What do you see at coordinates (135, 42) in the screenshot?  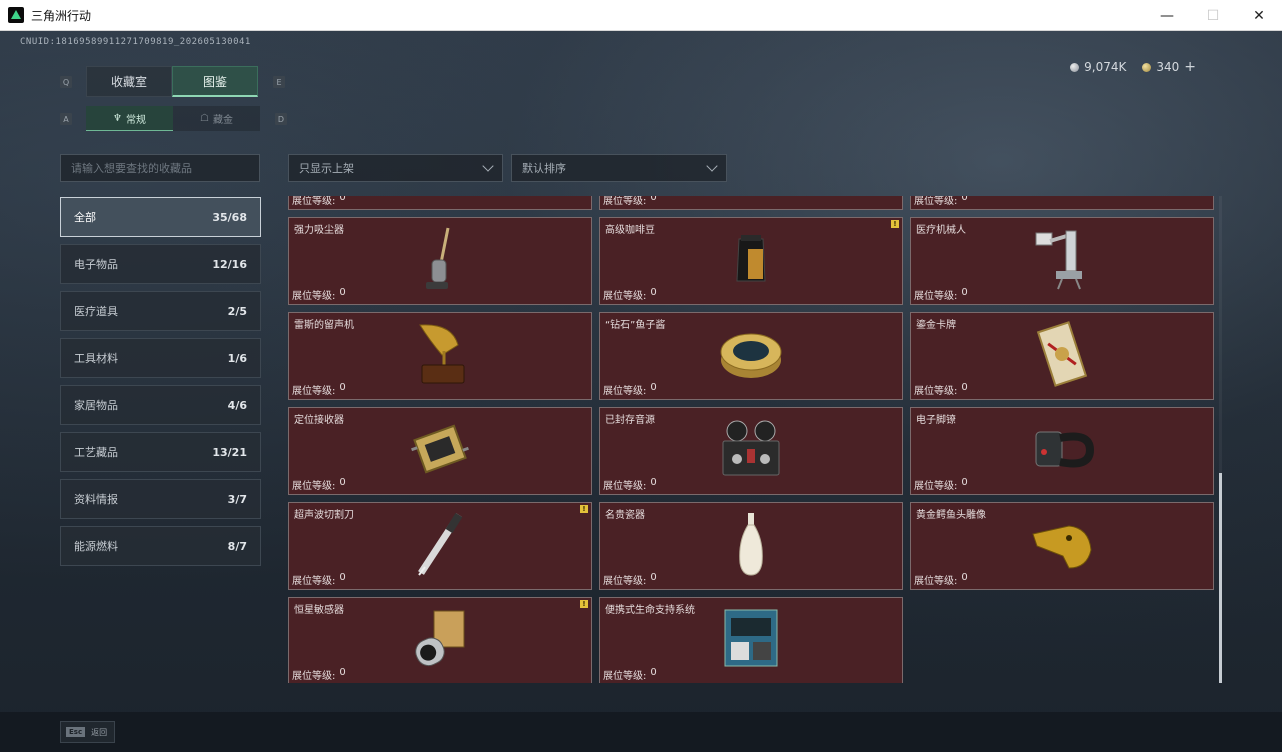 I see `player-uid: CNUID:18169589911271709819_202605130041` at bounding box center [135, 42].